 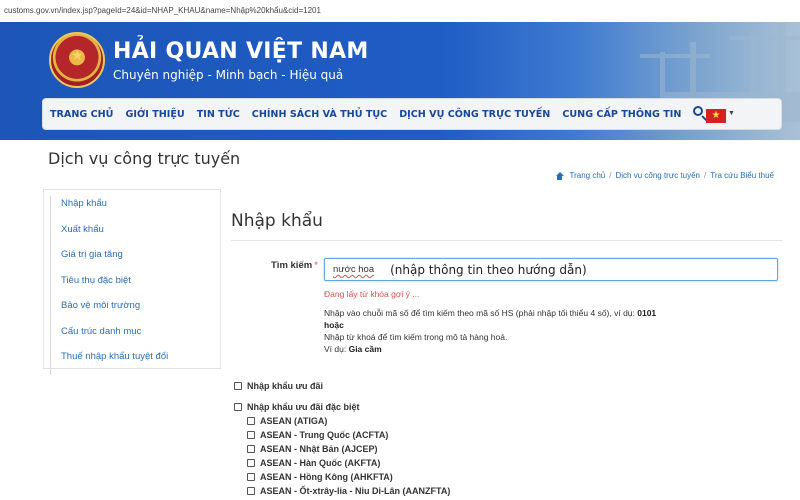 What do you see at coordinates (154, 114) in the screenshot?
I see `nav-item-about: GIỚI THIỆU` at bounding box center [154, 114].